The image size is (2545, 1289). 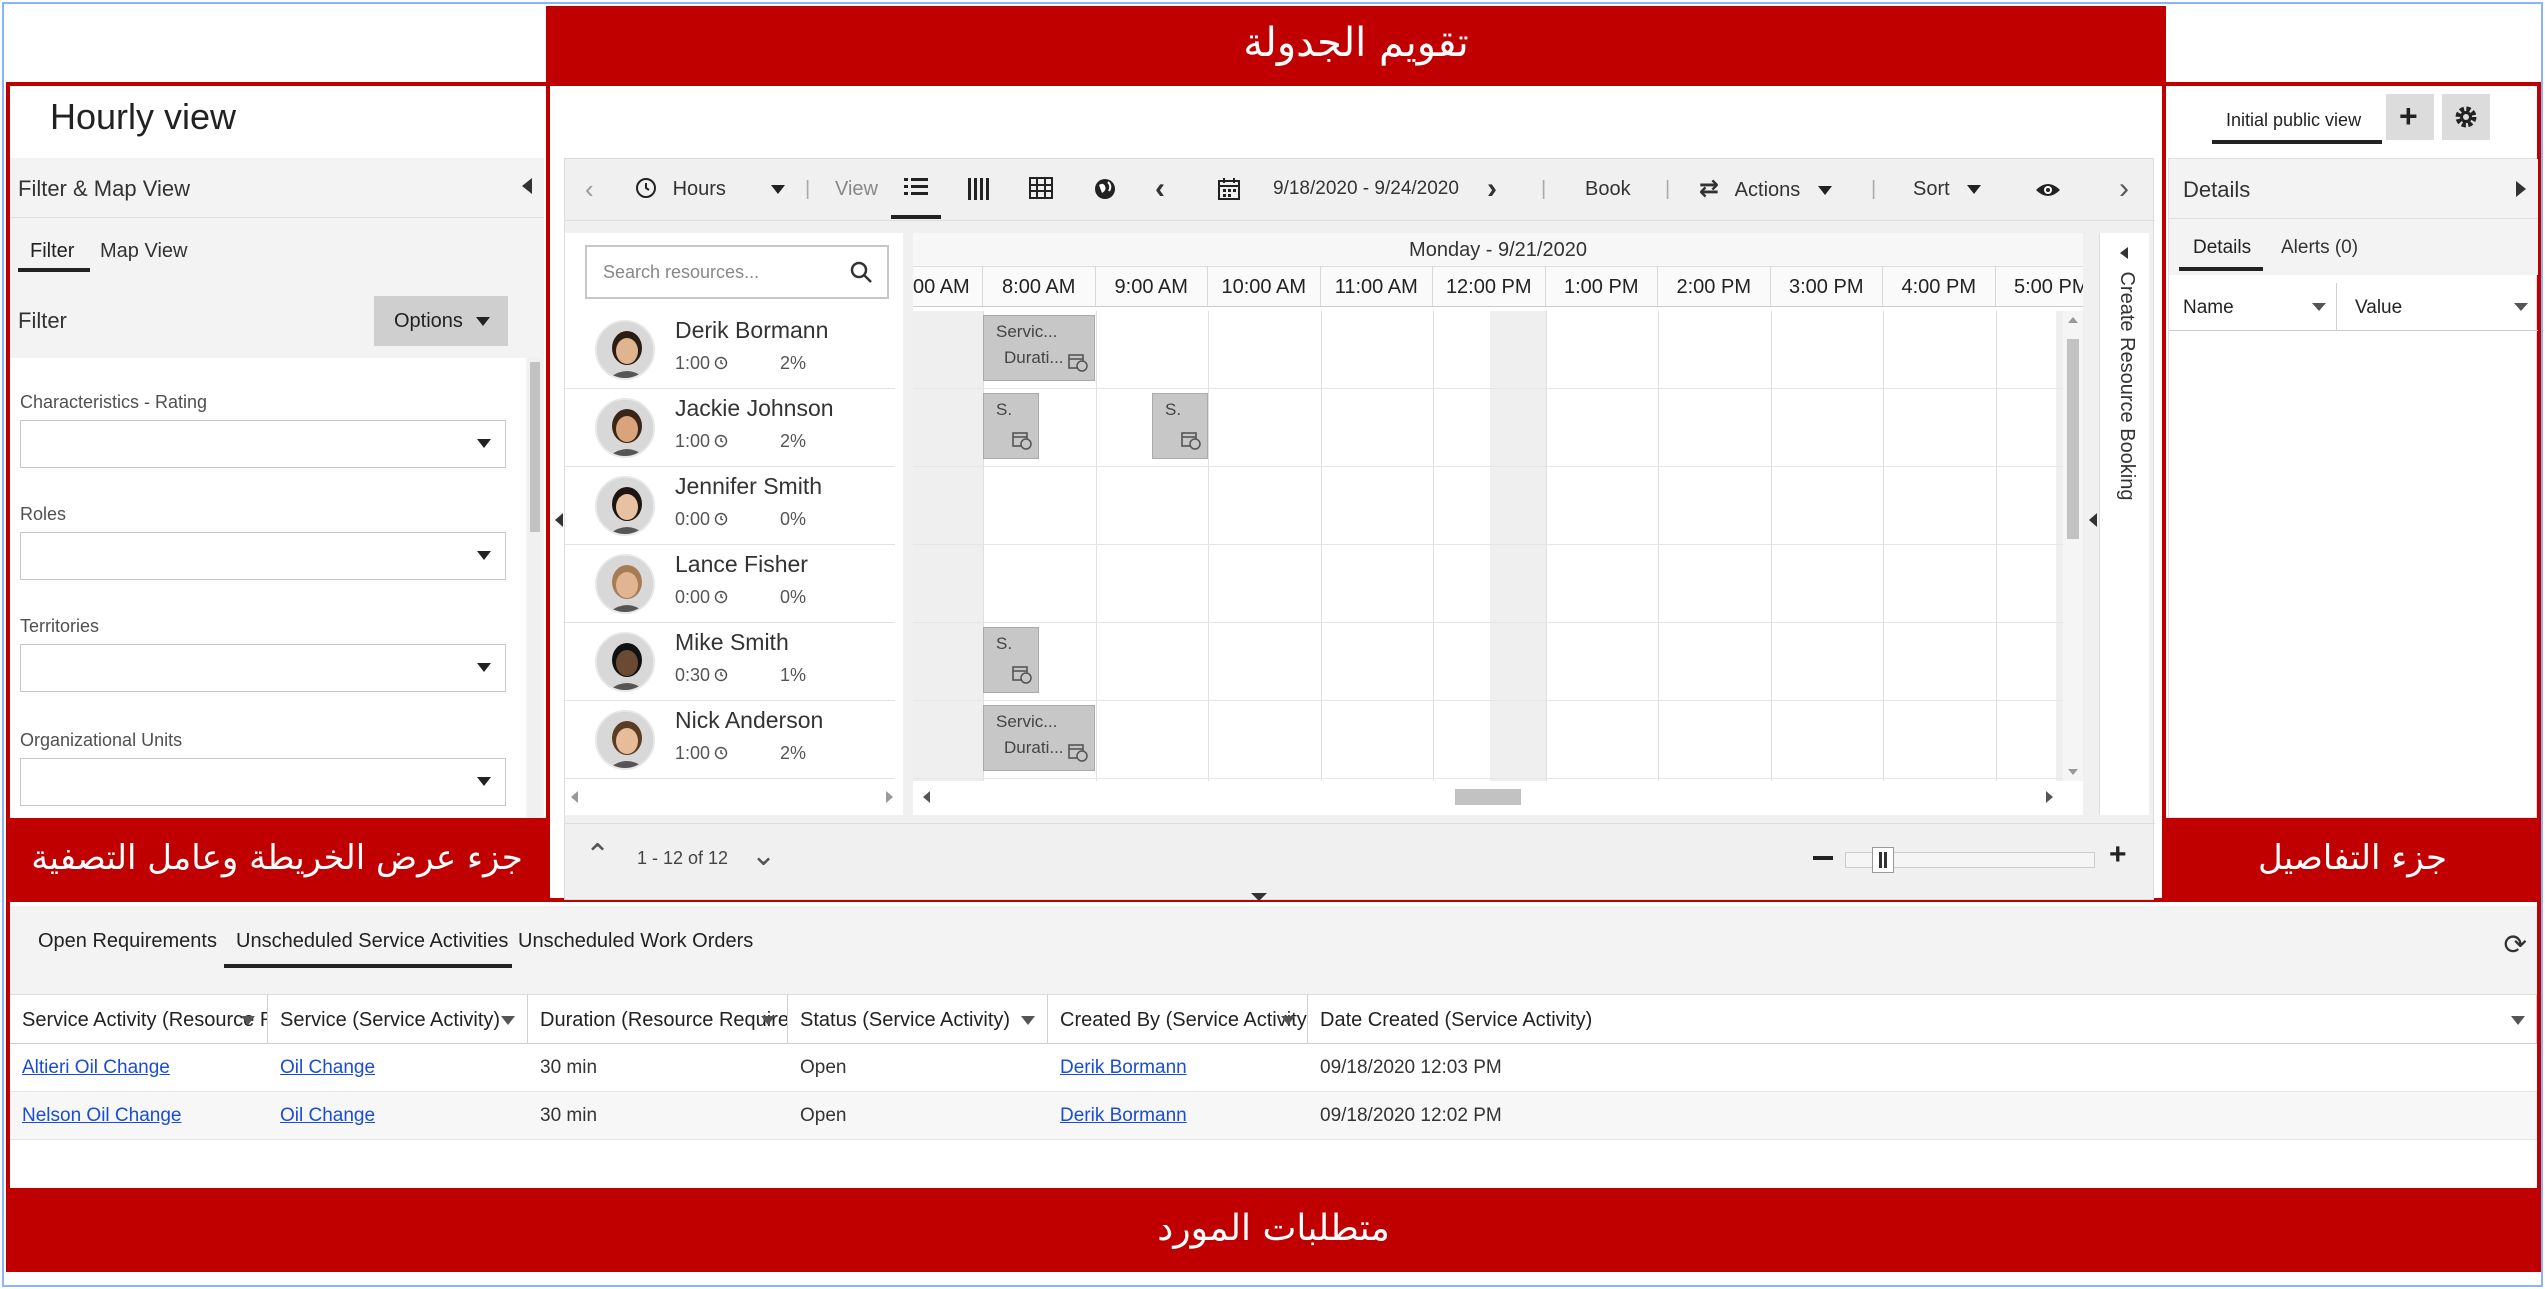 I want to click on scroll-up-icon, so click(x=2073, y=320).